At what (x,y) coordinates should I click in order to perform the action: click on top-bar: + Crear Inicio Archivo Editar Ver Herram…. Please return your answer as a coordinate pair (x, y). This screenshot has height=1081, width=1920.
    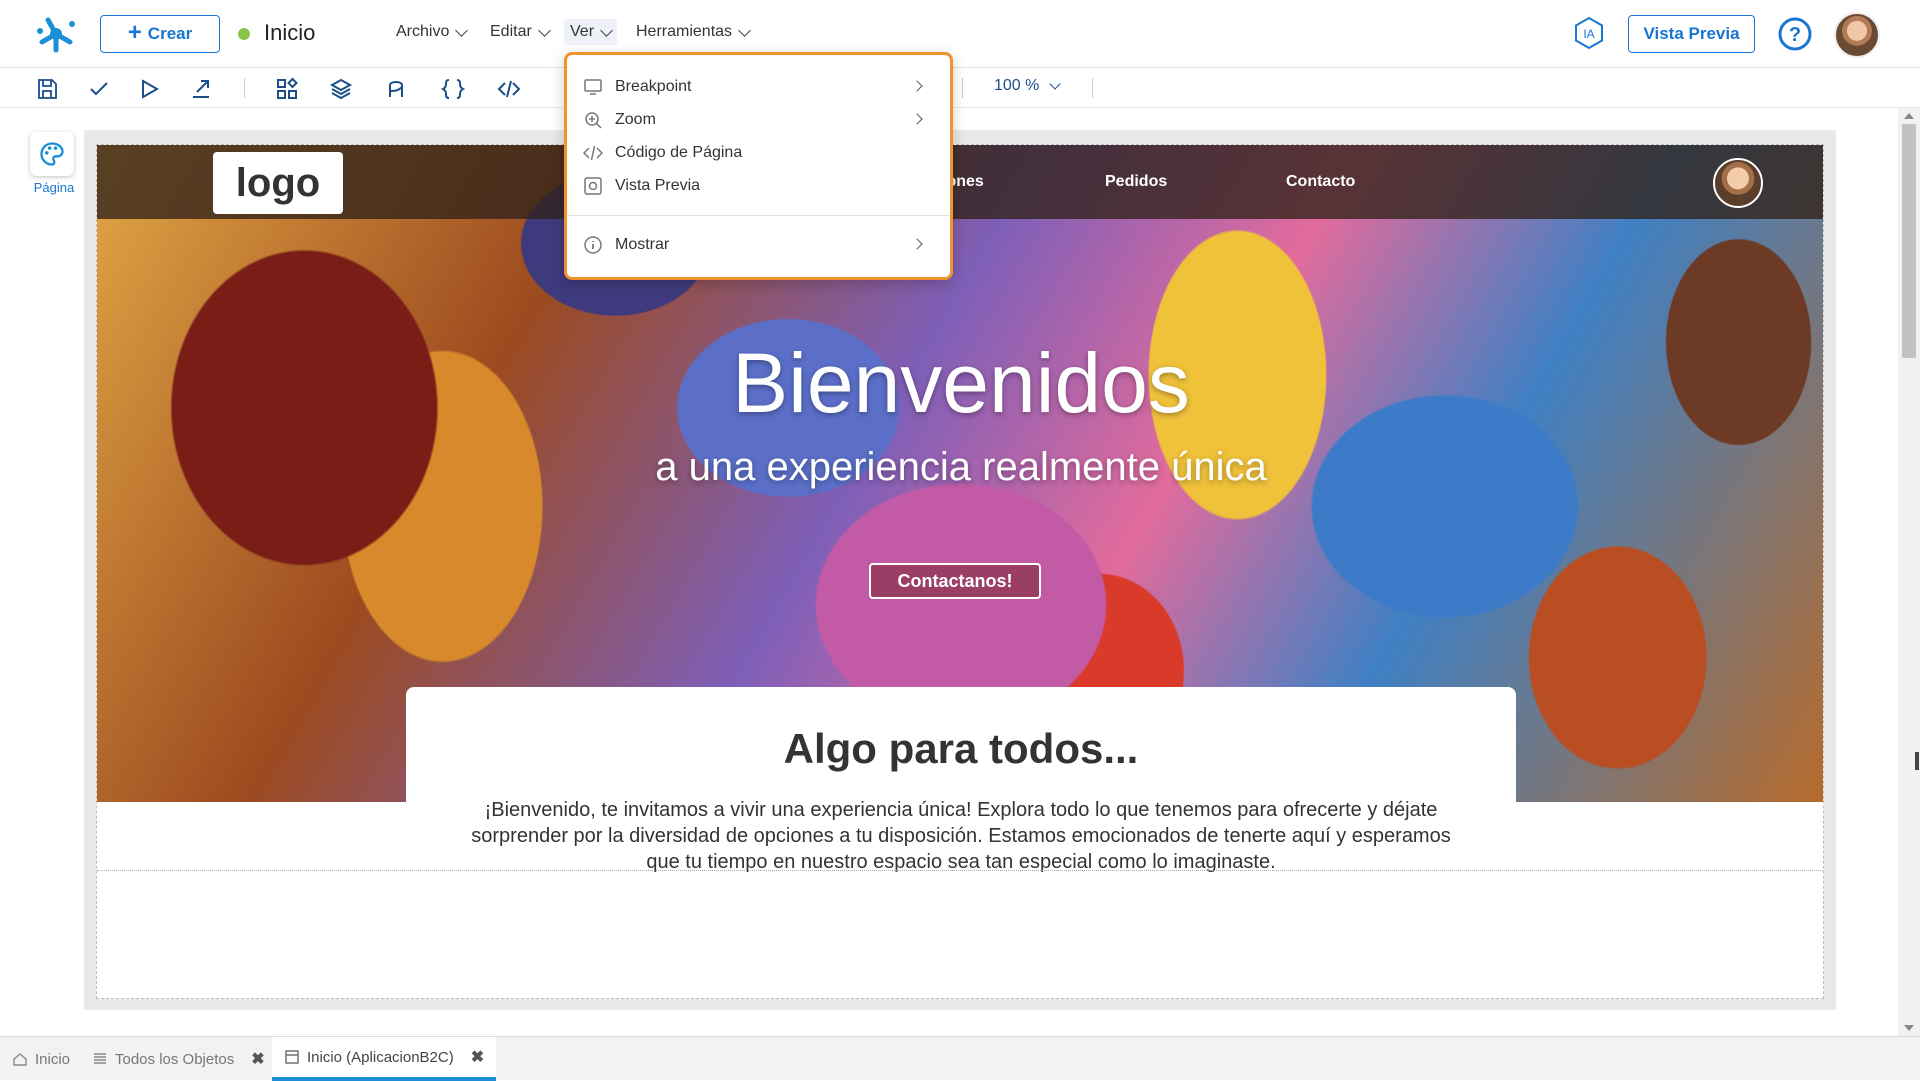
    Looking at the image, I should click on (960, 34).